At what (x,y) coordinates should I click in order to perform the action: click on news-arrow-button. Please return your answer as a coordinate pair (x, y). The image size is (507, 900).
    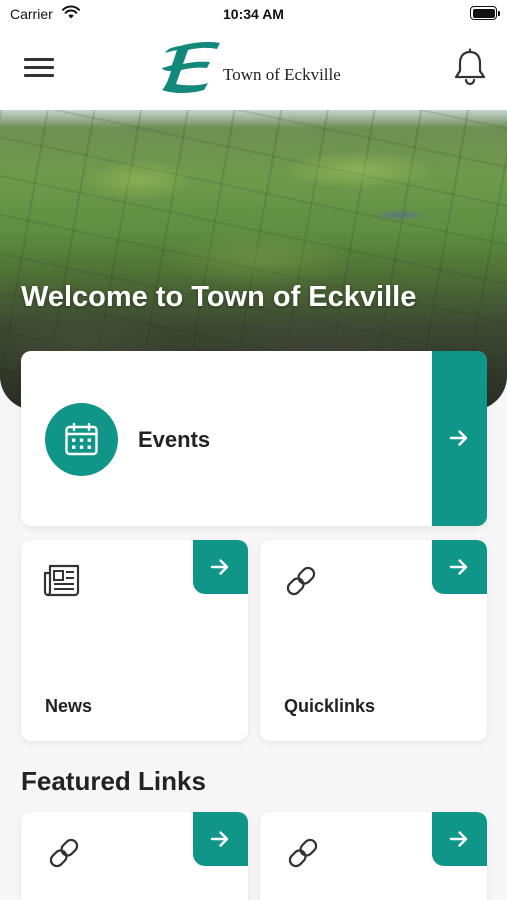
    Looking at the image, I should click on (220, 567).